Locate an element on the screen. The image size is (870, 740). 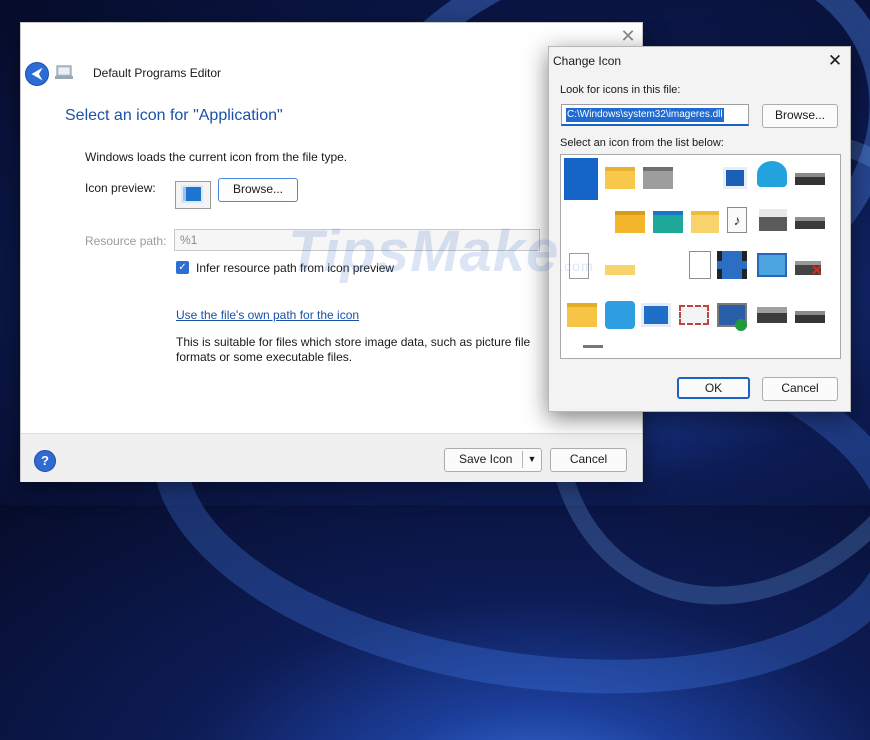
infer-path-label: Infer resource path from icon preview is located at coordinates (295, 268).